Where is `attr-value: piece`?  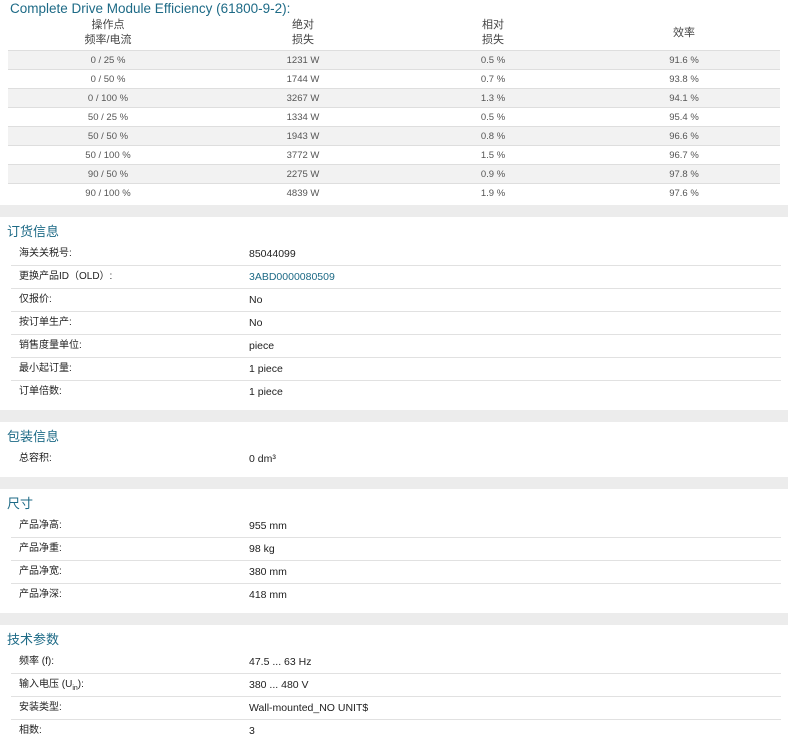
attr-value: piece is located at coordinates (262, 346).